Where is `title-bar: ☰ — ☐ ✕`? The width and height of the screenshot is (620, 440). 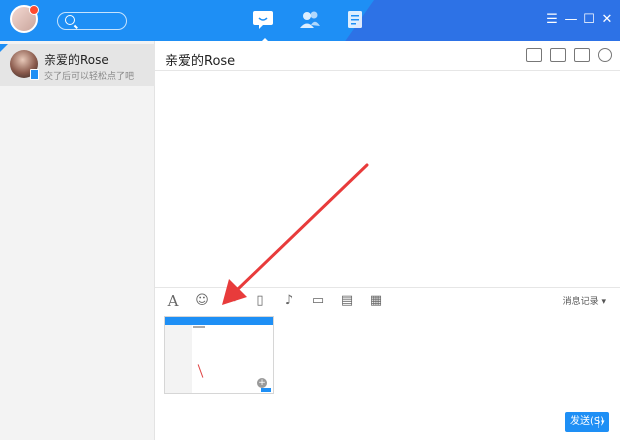 title-bar: ☰ — ☐ ✕ is located at coordinates (310, 20).